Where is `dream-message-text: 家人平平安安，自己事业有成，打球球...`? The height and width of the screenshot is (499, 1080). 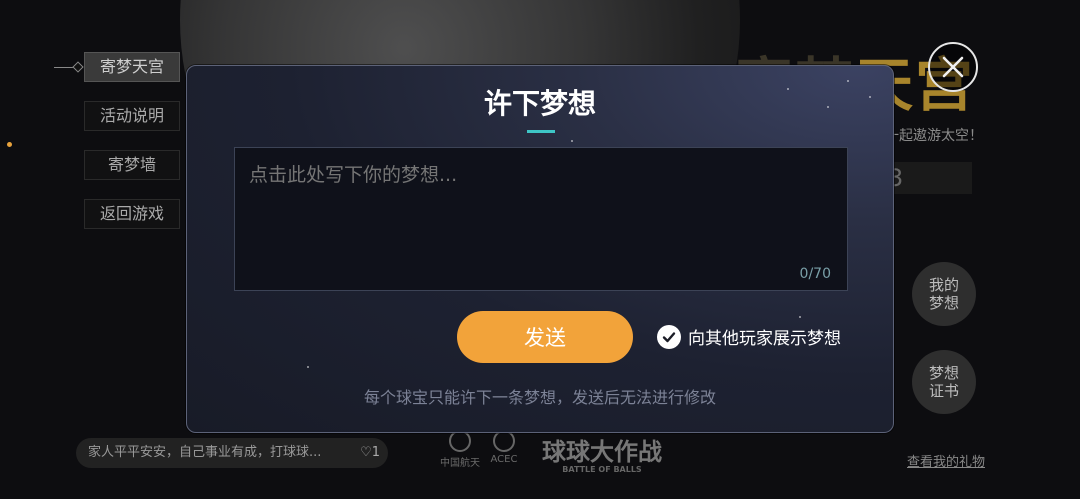 dream-message-text: 家人平平安安，自己事业有成，打球球... is located at coordinates (205, 452).